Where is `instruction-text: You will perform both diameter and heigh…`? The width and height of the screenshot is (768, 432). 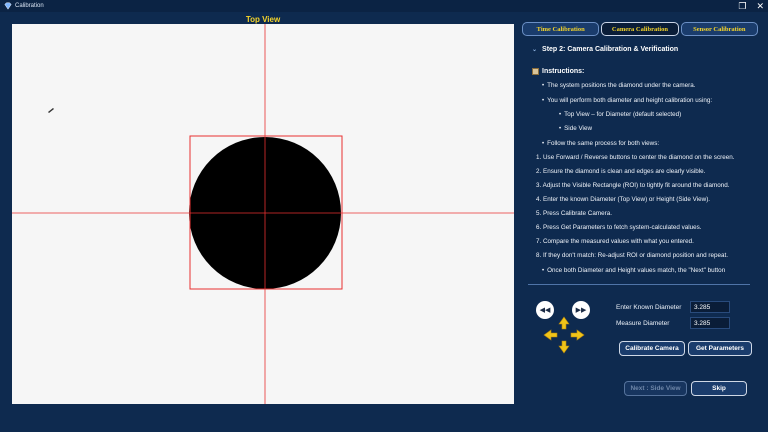 instruction-text: You will perform both diameter and heigh… is located at coordinates (630, 100).